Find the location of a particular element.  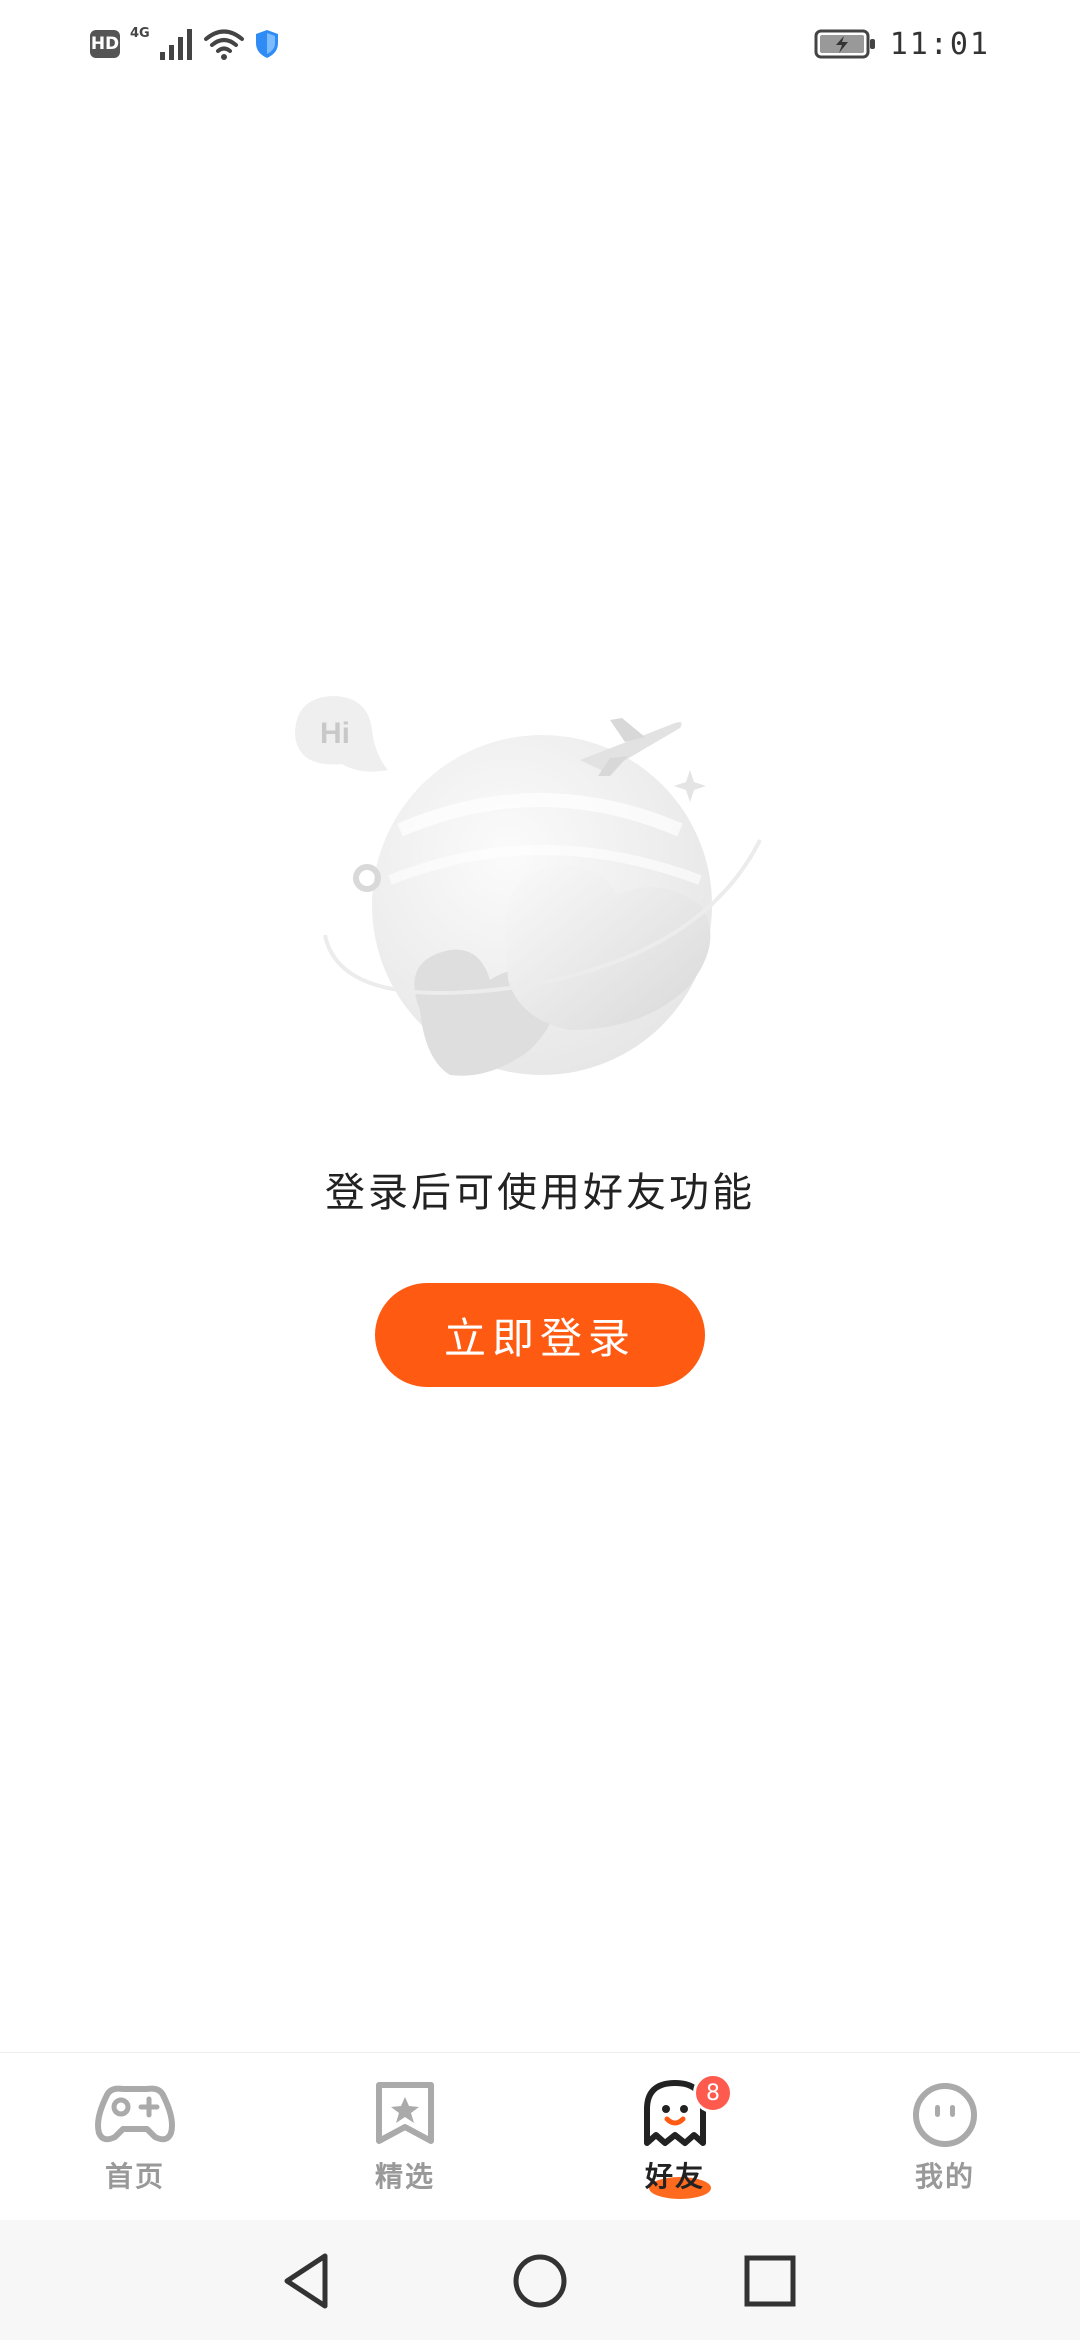

sparkle-icon is located at coordinates (690, 786).